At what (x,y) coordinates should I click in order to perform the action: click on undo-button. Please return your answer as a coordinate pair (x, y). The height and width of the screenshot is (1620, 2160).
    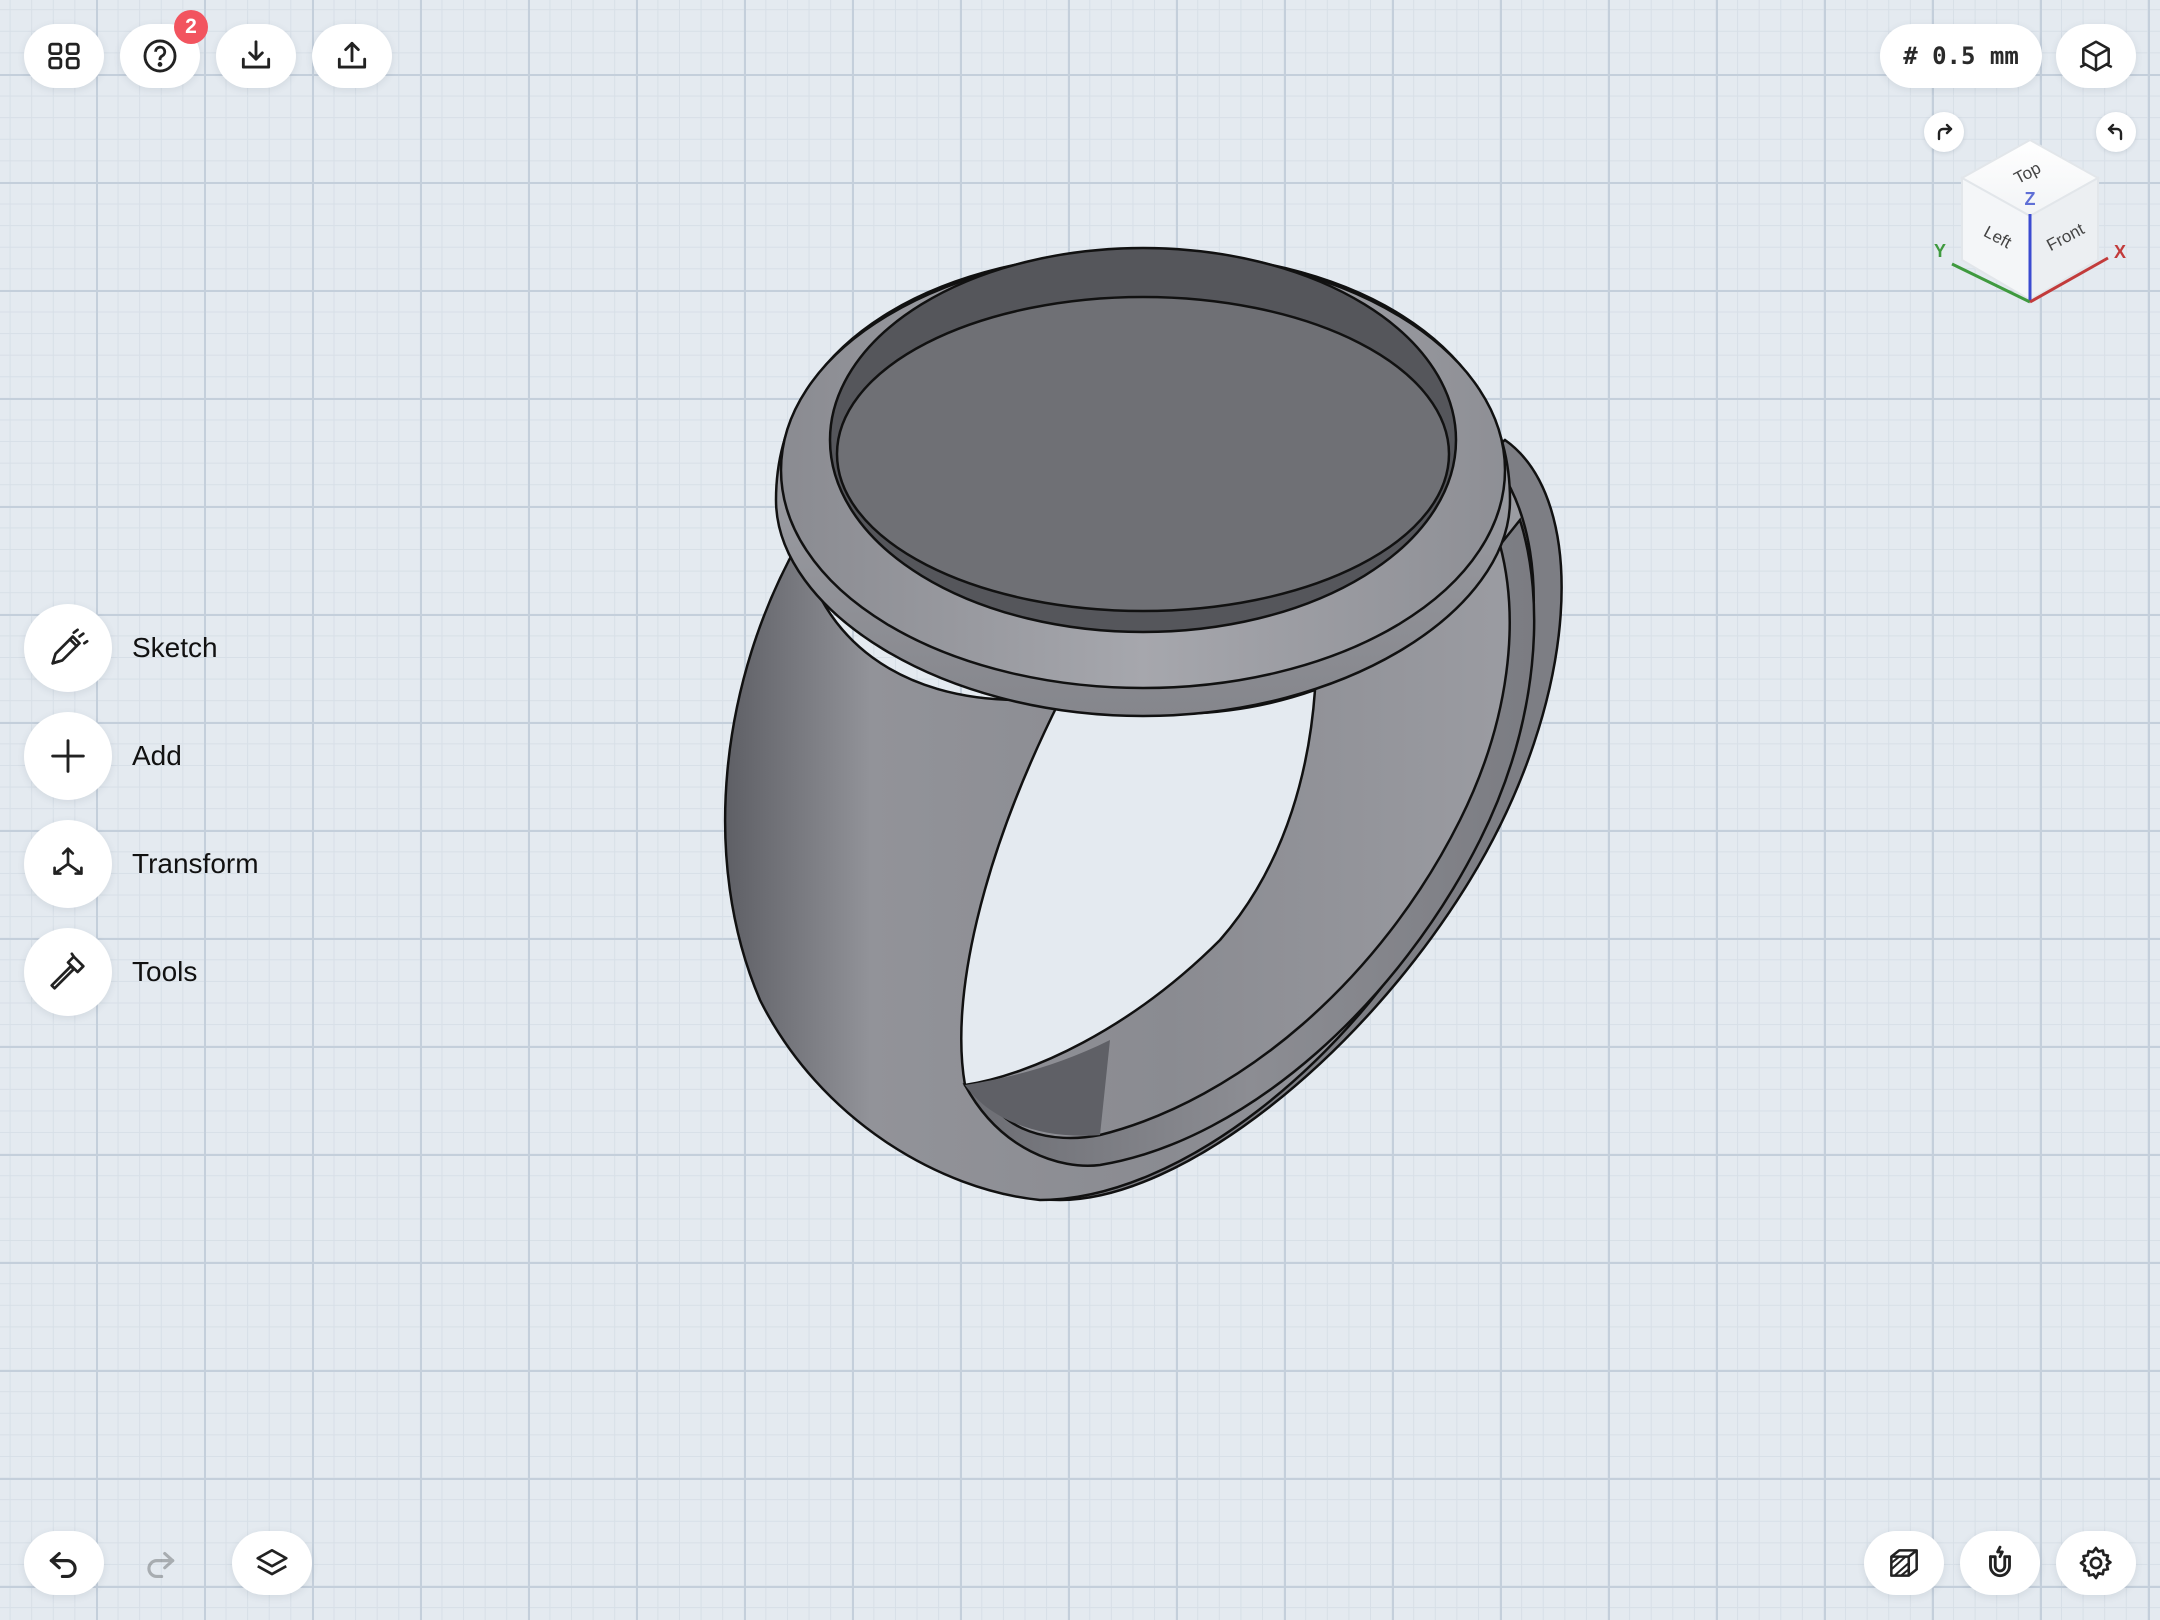
    Looking at the image, I should click on (64, 1563).